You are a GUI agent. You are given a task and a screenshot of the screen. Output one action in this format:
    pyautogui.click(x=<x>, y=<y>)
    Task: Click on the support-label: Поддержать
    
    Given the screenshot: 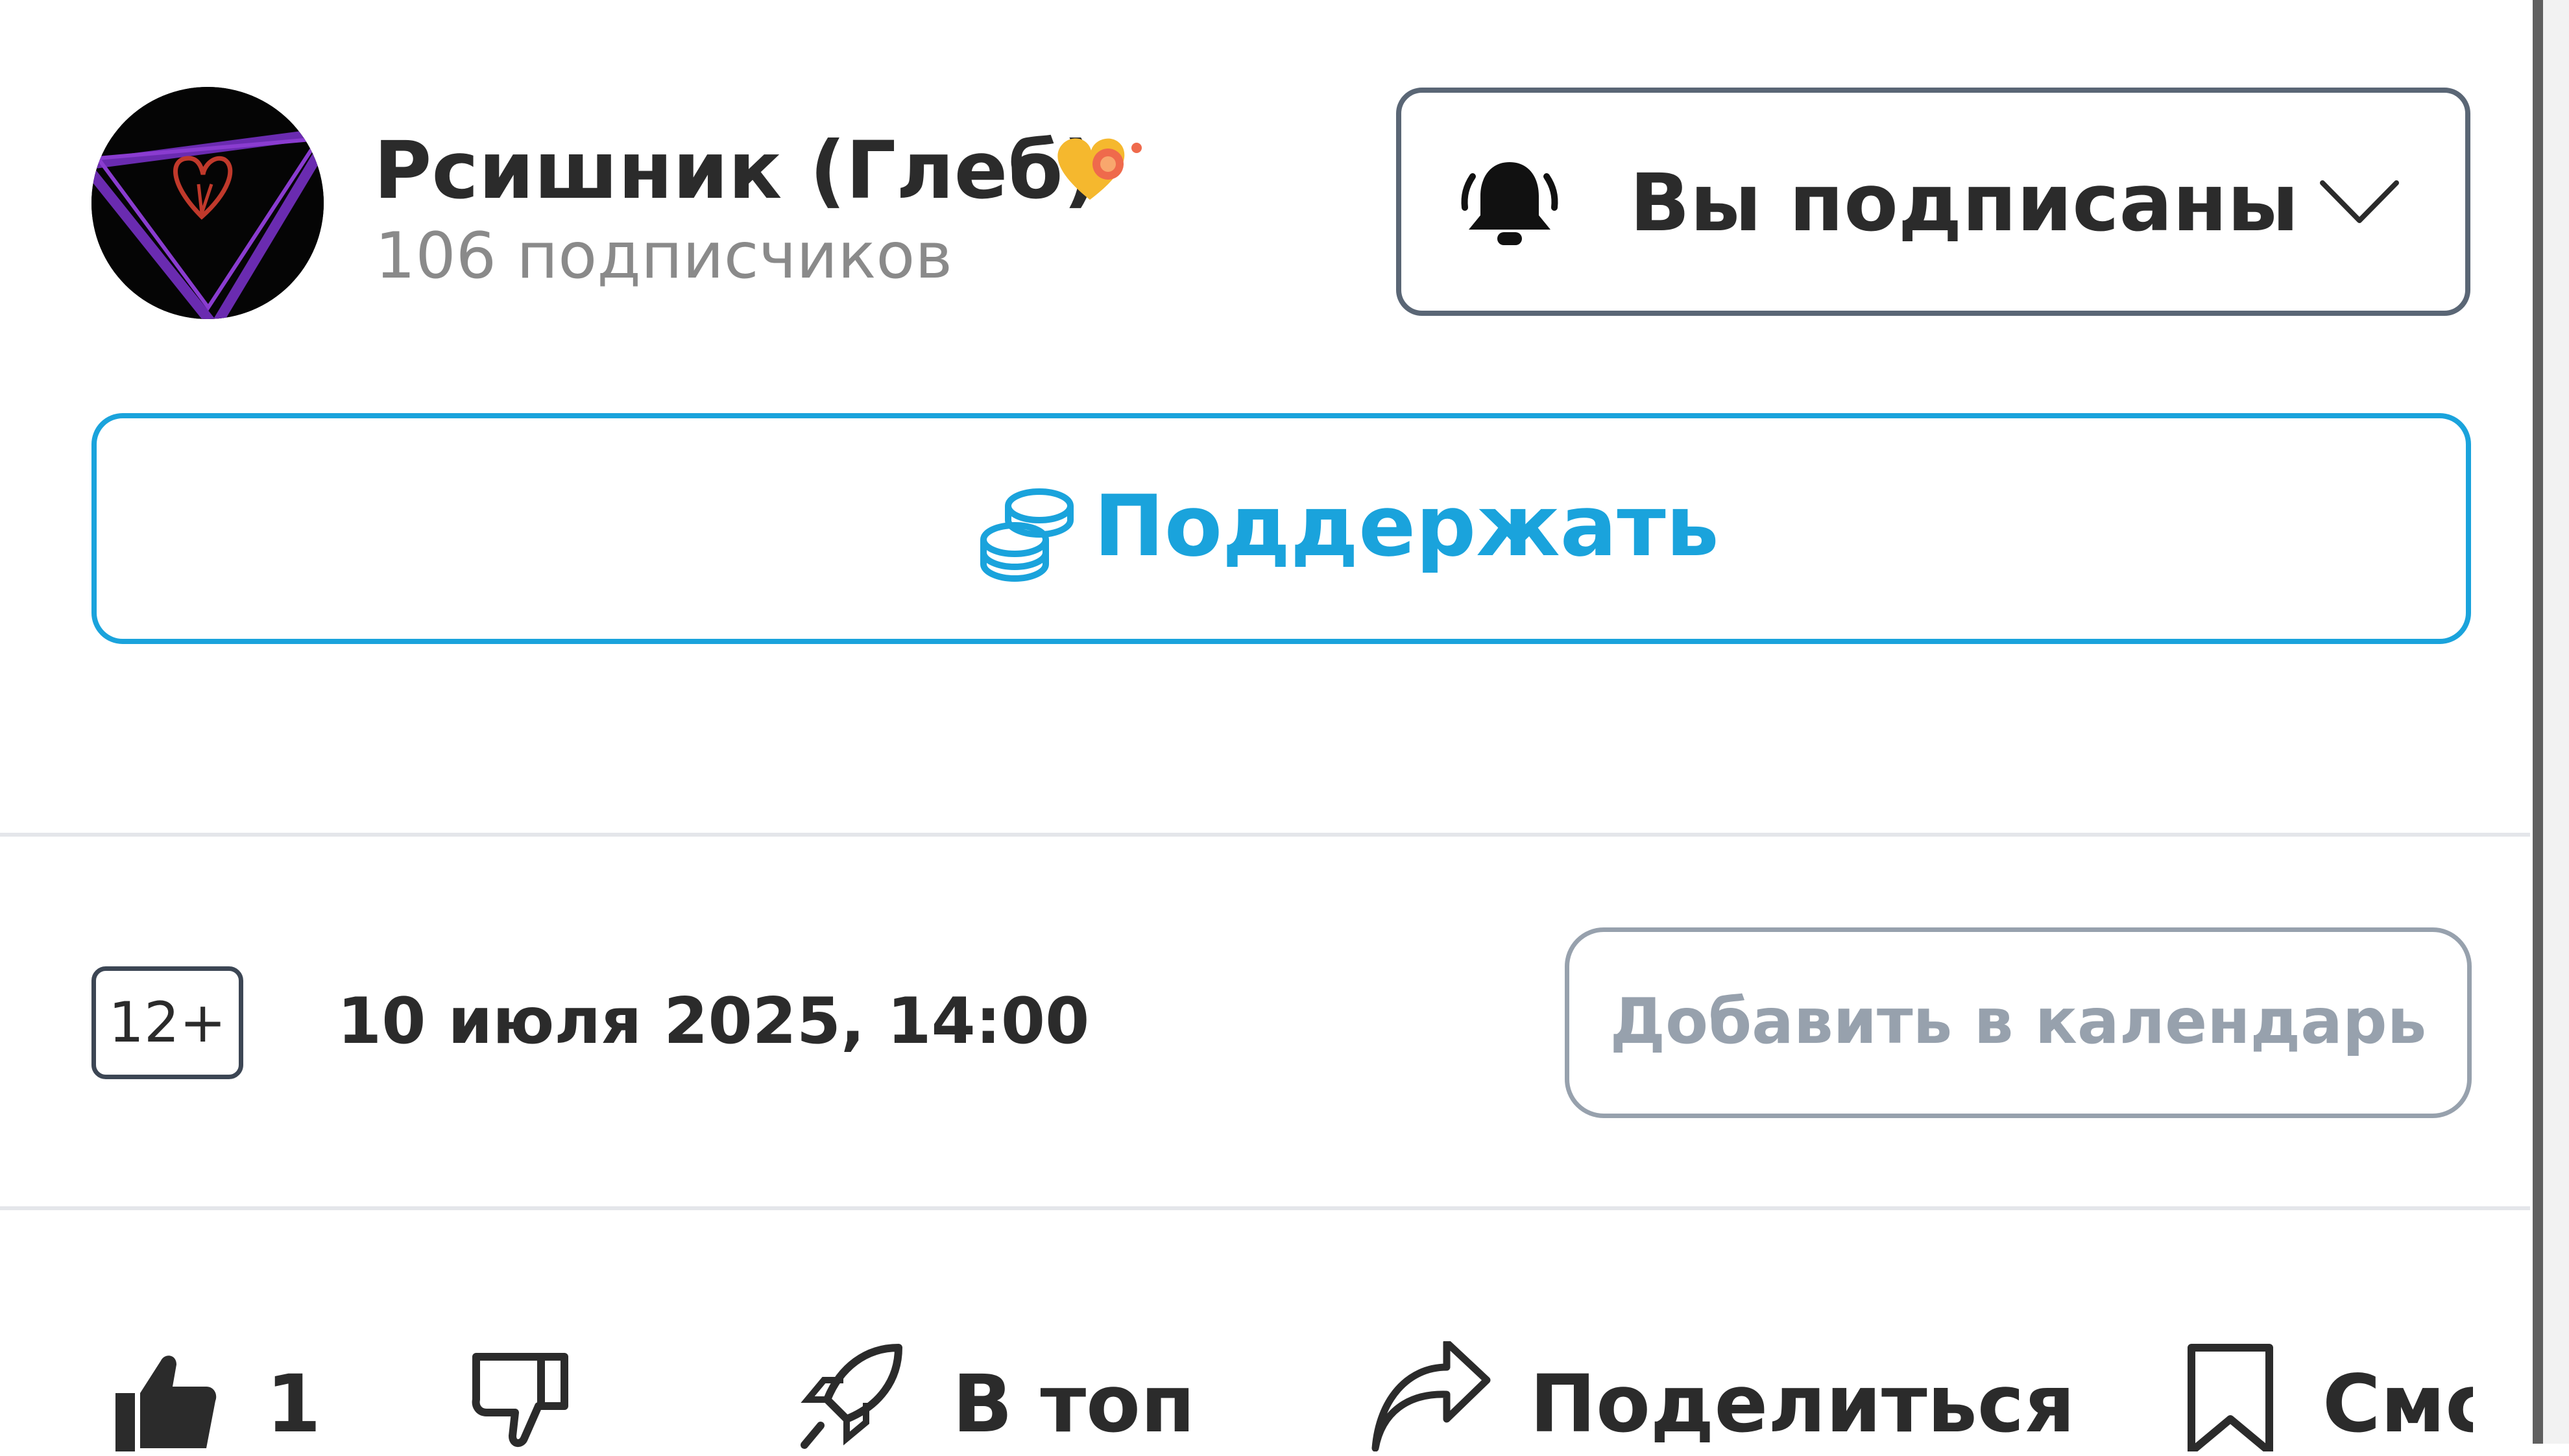 What is the action you would take?
    pyautogui.click(x=1406, y=526)
    